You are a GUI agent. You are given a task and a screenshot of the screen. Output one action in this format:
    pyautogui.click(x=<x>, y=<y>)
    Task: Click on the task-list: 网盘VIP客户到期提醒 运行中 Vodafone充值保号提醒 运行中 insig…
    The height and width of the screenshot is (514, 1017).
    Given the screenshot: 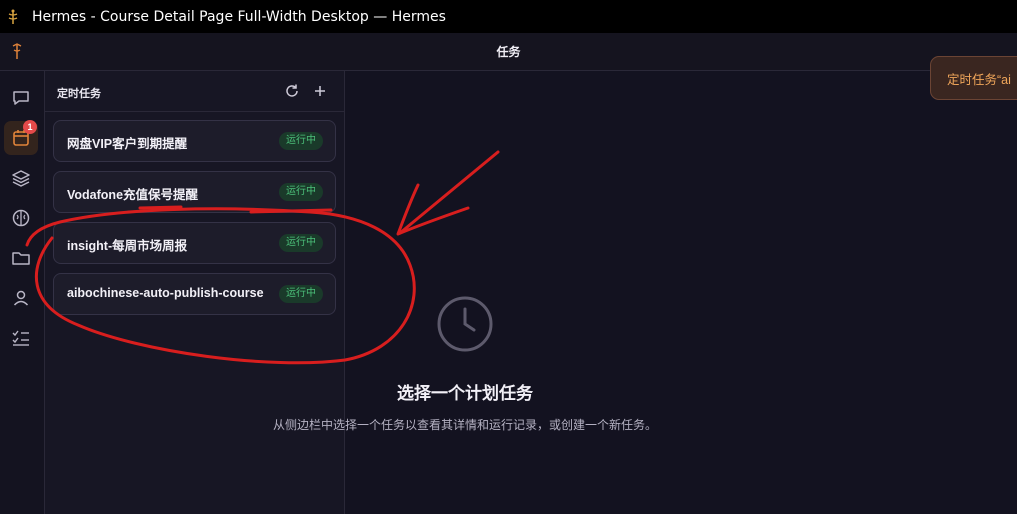 What is the action you would take?
    pyautogui.click(x=194, y=222)
    